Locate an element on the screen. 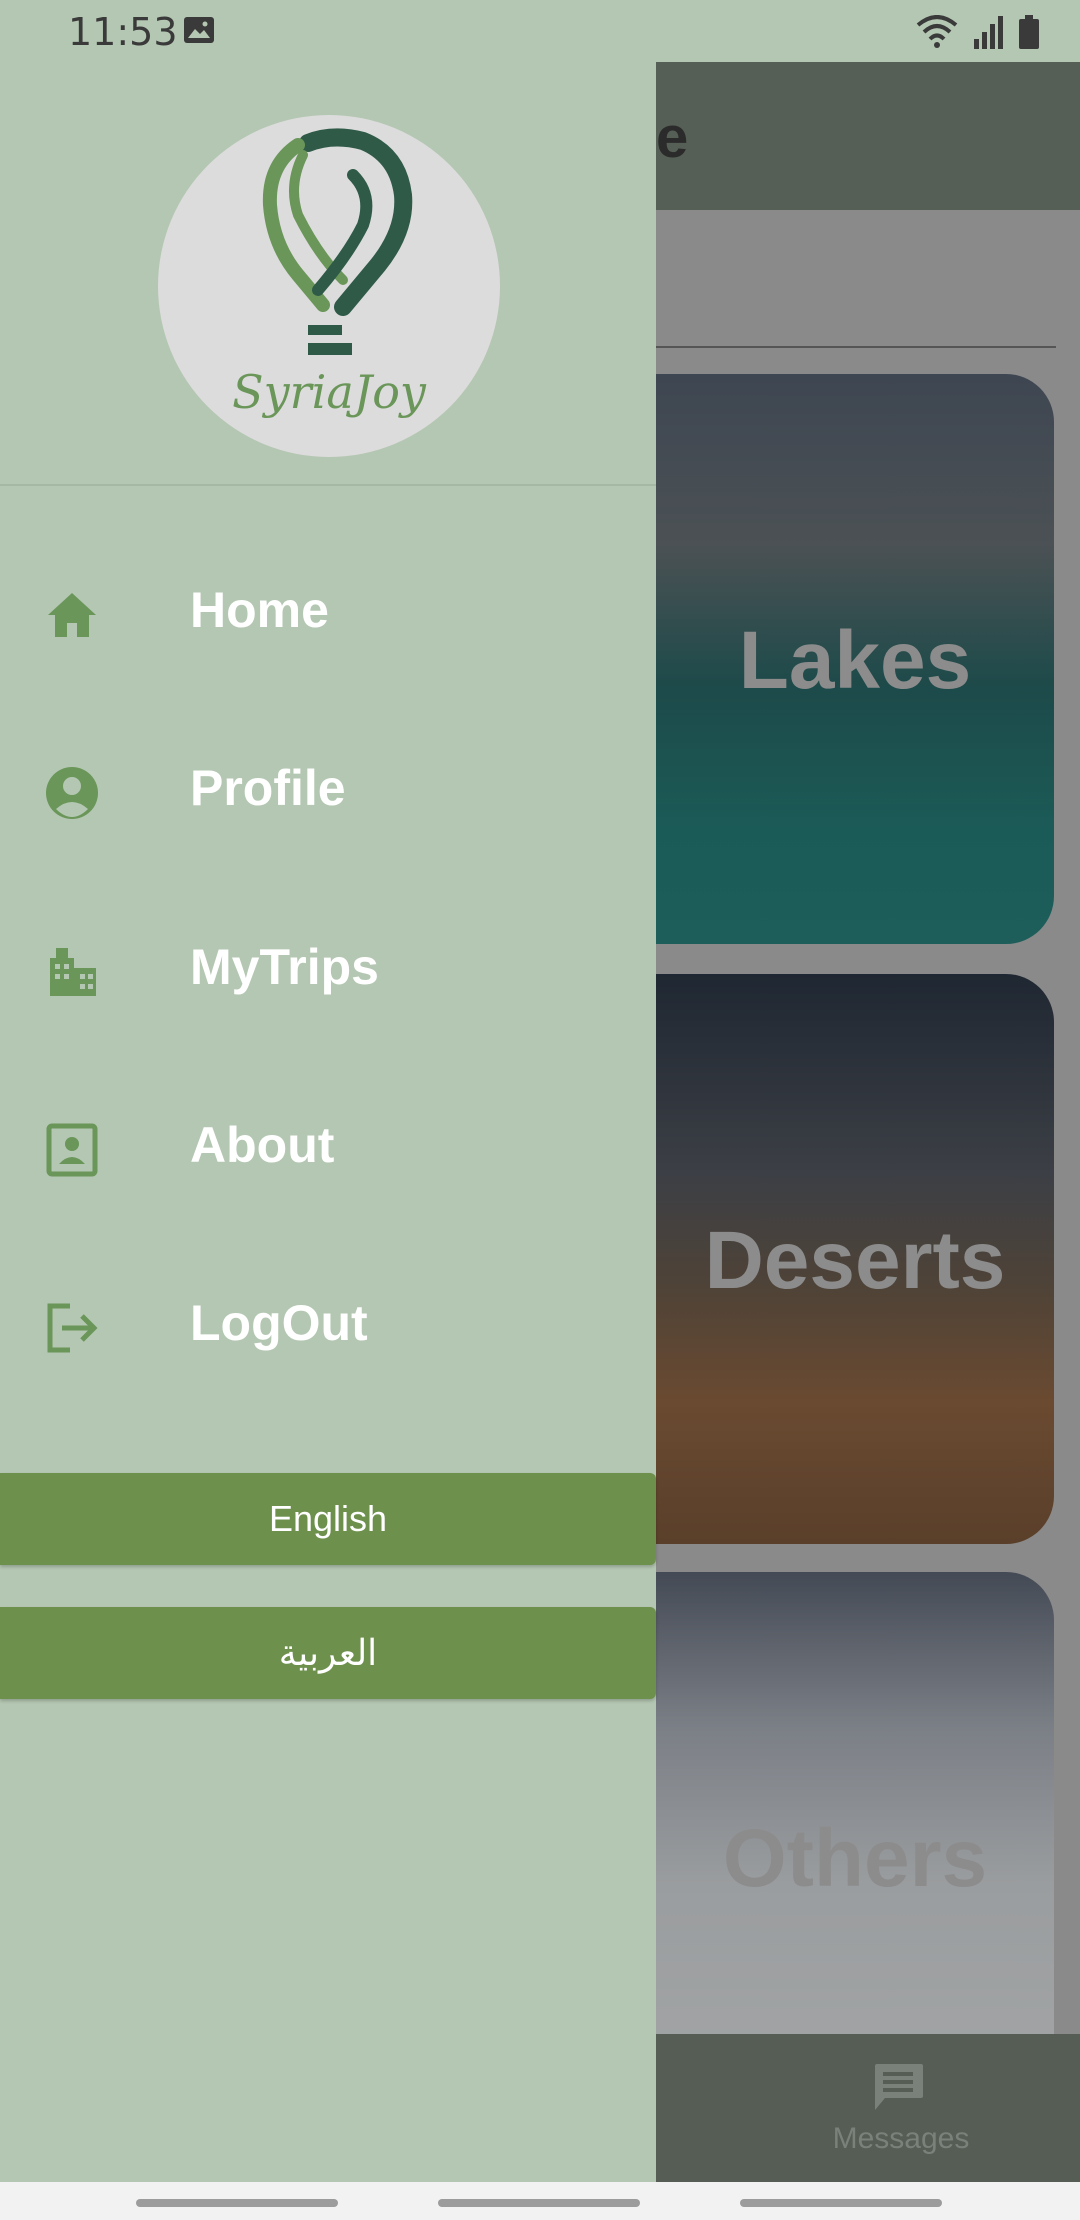  bottom-navigation is located at coordinates (868, 2108).